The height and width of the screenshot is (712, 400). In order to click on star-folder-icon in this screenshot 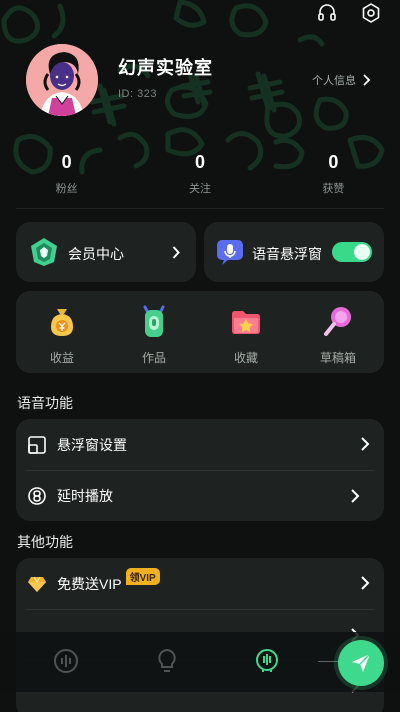, I will do `click(246, 322)`.